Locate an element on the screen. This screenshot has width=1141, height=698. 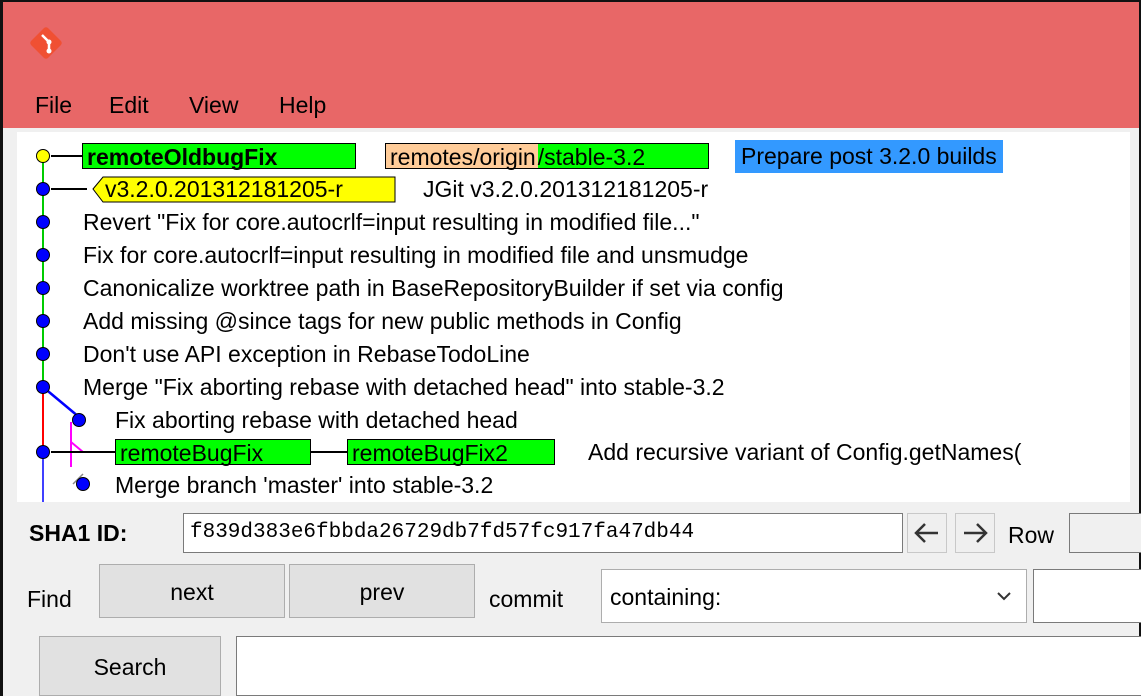
menu-view: View is located at coordinates (213, 105).